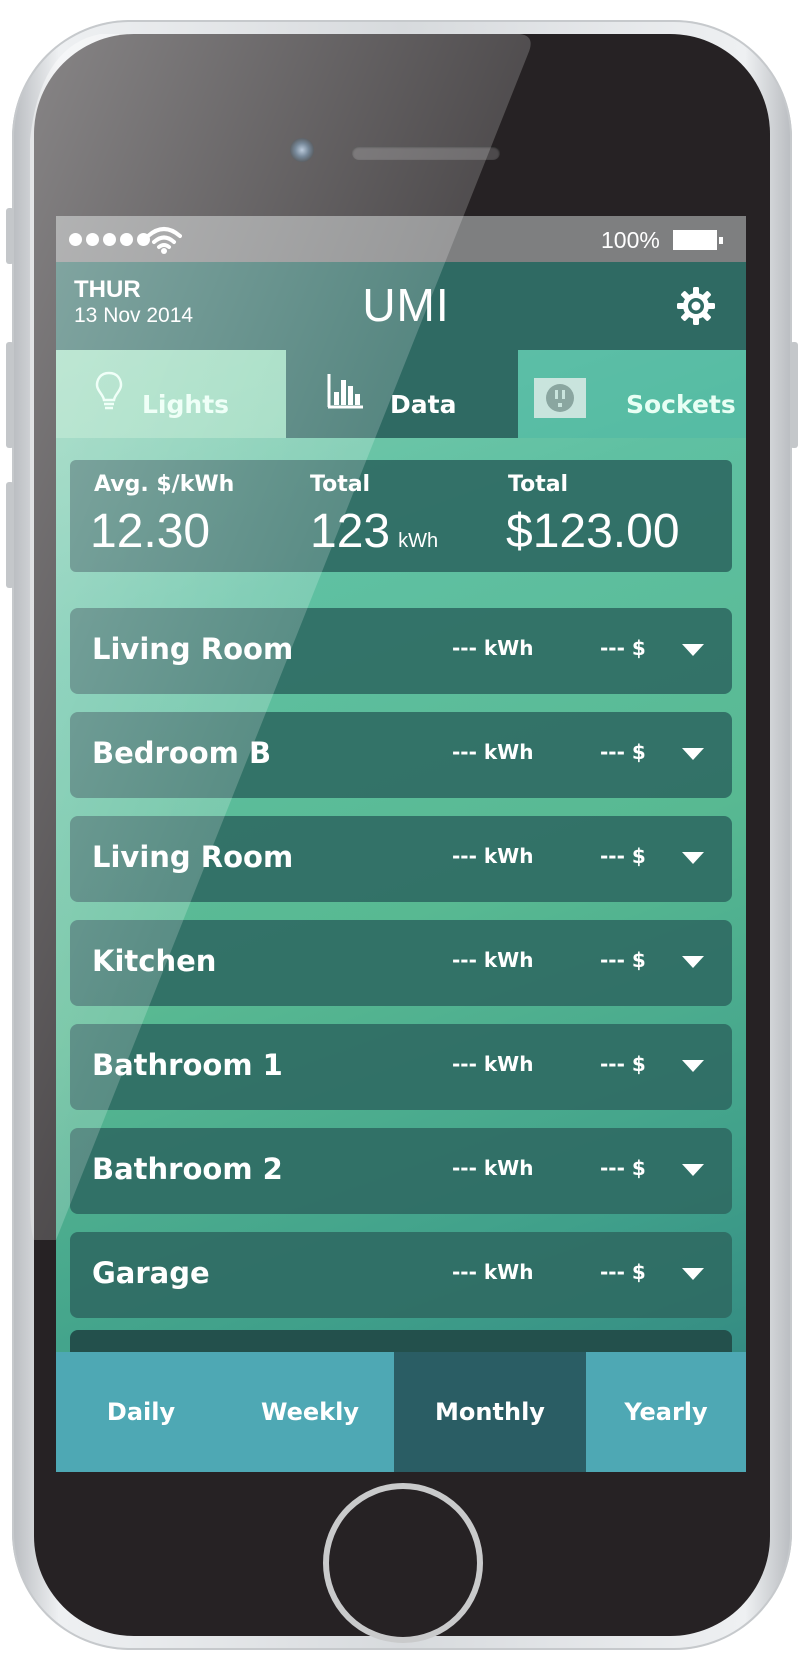  Describe the element at coordinates (164, 484) in the screenshot. I see `avg-price-label: Avg. $/kWh` at that location.